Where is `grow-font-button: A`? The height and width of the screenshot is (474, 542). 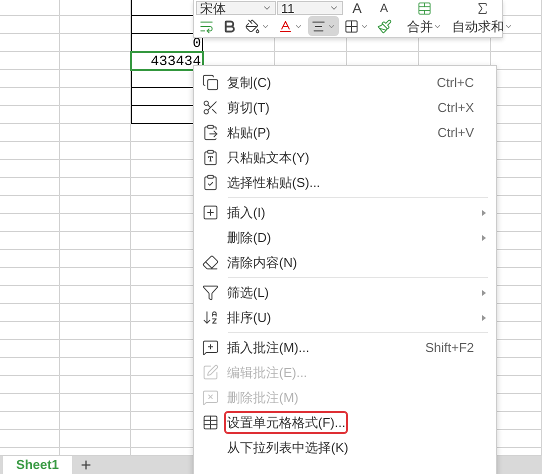 grow-font-button: A is located at coordinates (357, 8).